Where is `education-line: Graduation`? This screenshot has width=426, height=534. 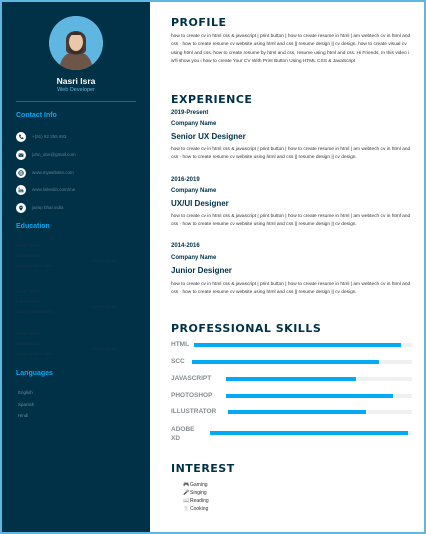 education-line: Graduation is located at coordinates (27, 343).